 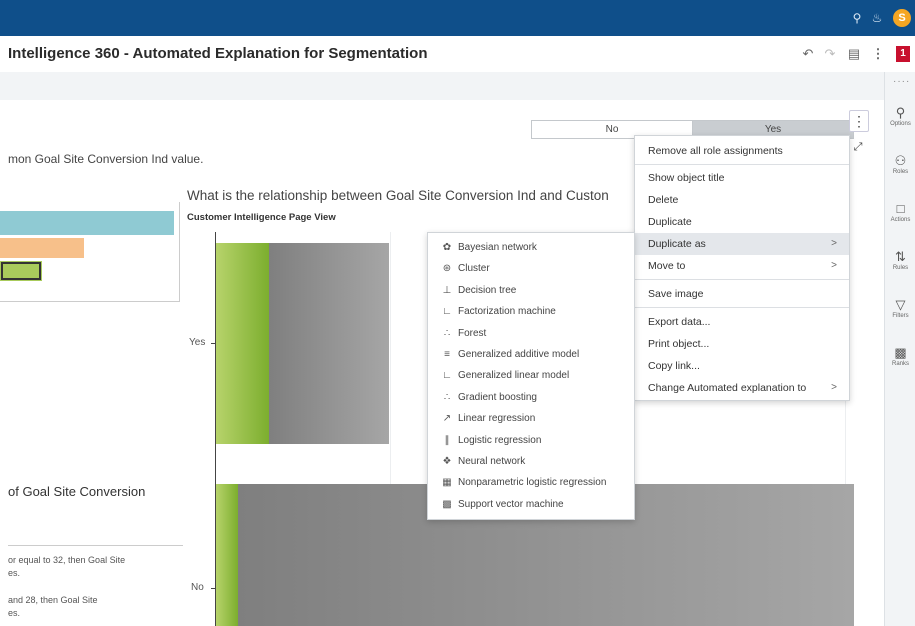 I want to click on submenu-item-gradient-boosting: ∴ Gradient boosting, so click(x=531, y=397).